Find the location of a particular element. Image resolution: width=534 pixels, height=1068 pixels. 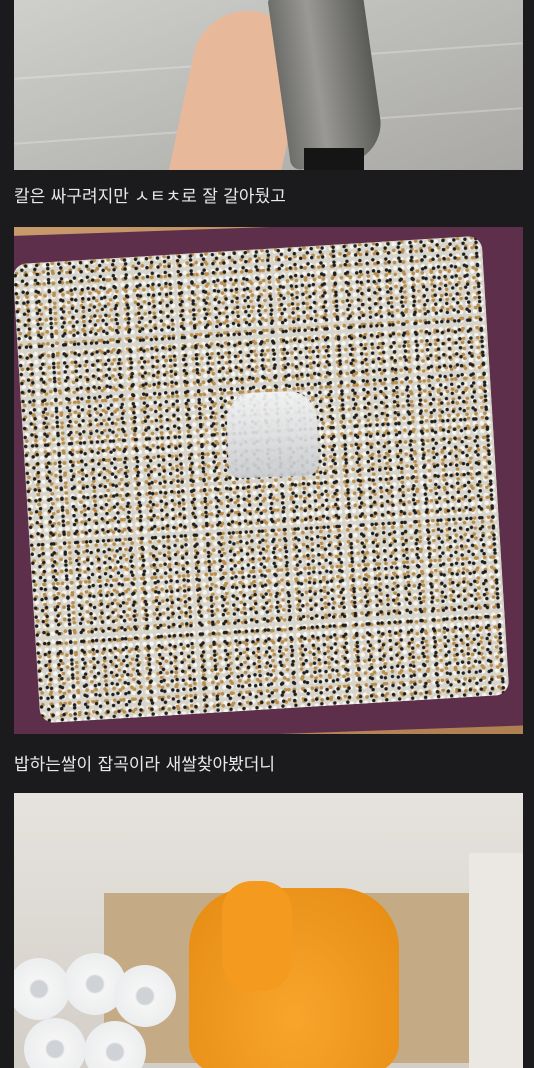

rice-scoop is located at coordinates (272, 434).